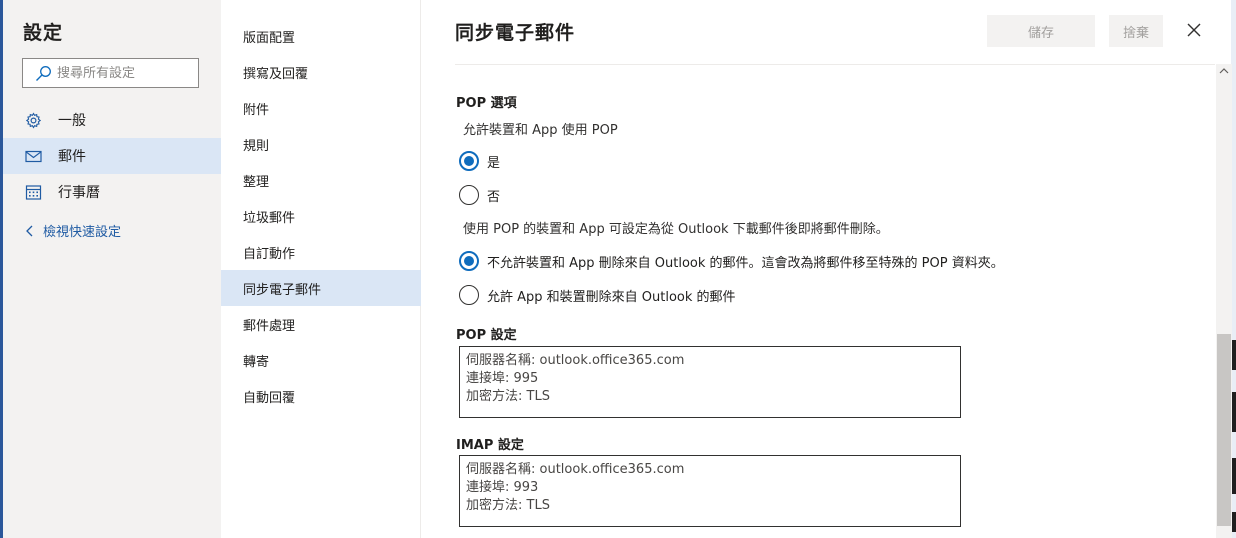 The width and height of the screenshot is (1236, 538). Describe the element at coordinates (1194, 30) in the screenshot. I see `close-icon` at that location.